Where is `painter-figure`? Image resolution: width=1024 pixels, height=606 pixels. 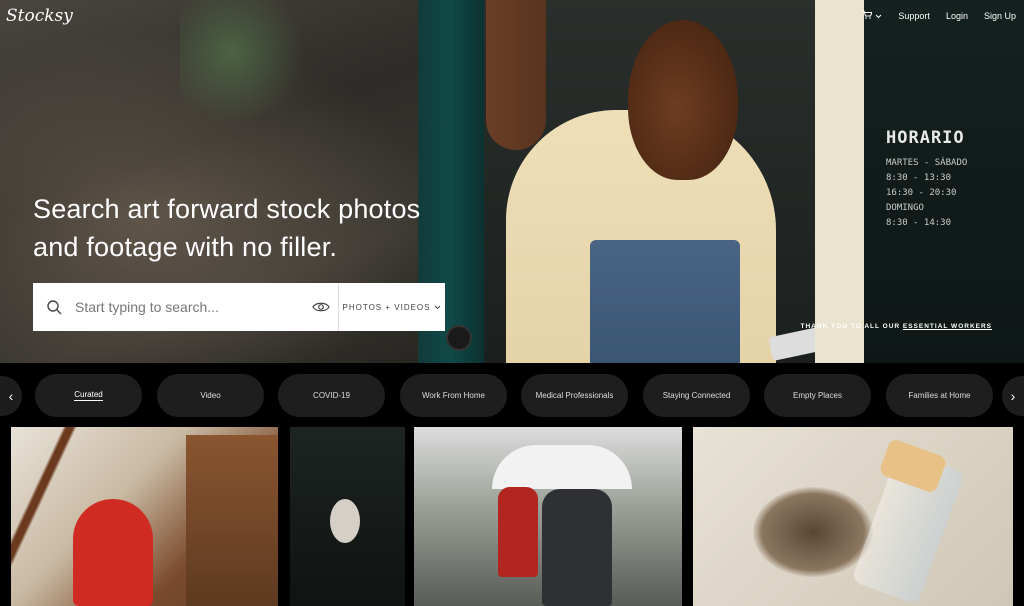
painter-figure is located at coordinates (113, 552).